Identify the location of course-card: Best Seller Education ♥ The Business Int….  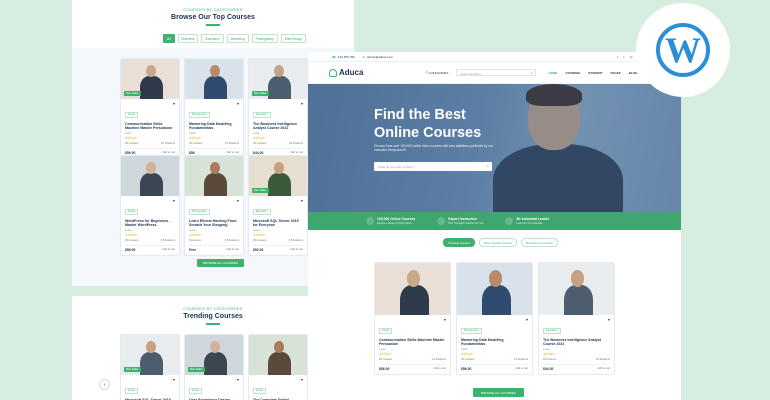
(278, 108).